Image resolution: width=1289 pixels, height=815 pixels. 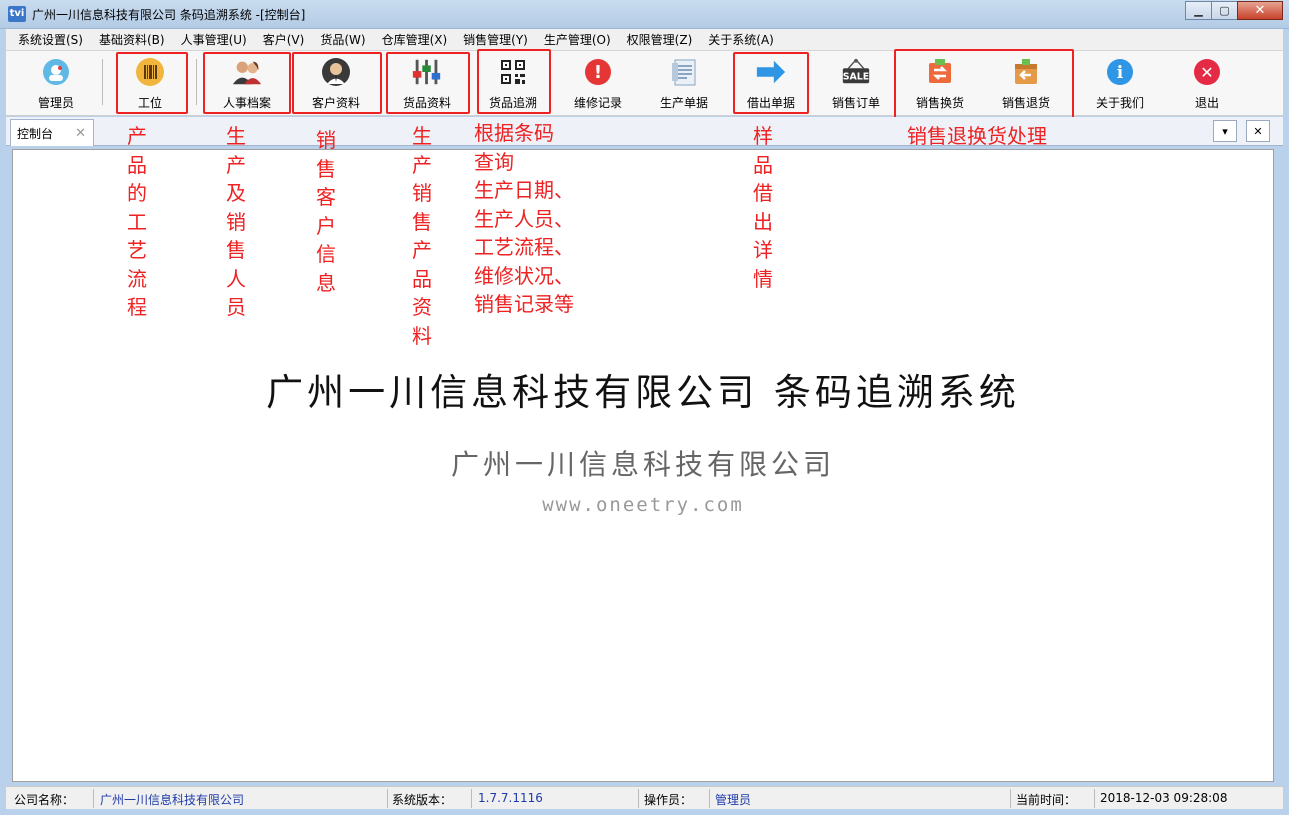 I want to click on annotation-customer: 销售客户信息, so click(x=326, y=211).